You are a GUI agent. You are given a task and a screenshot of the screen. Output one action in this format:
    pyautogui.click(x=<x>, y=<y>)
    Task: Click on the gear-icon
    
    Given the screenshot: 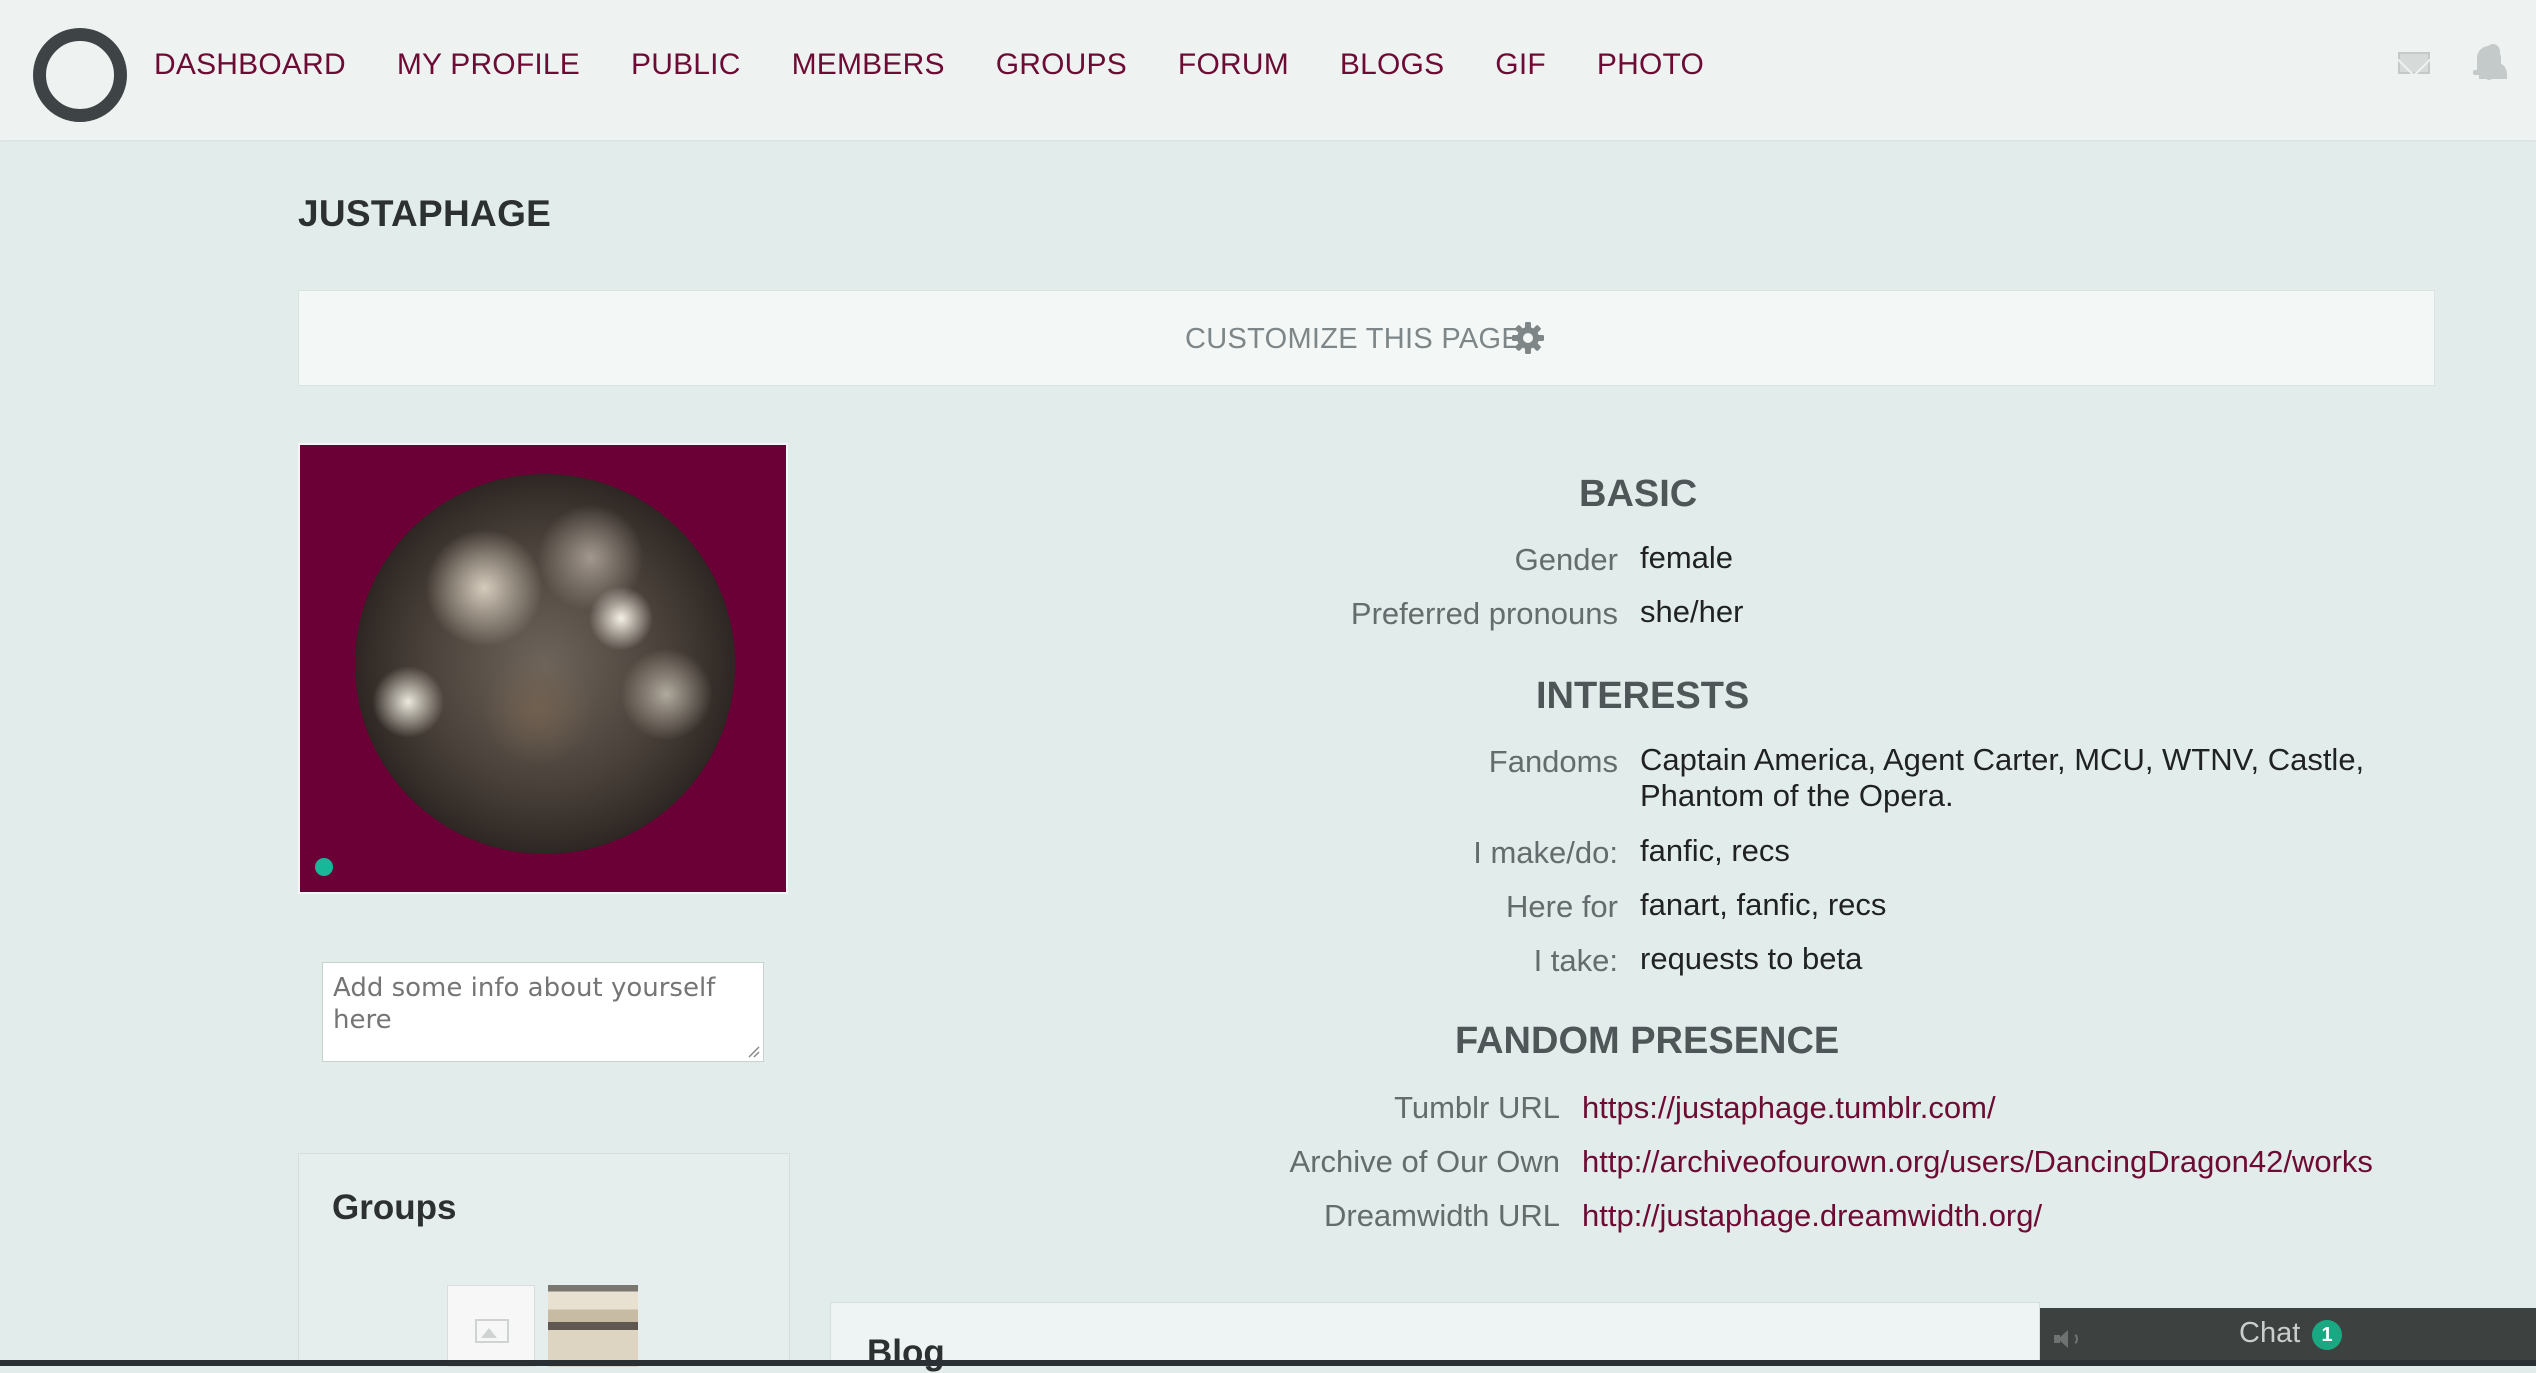 What is the action you would take?
    pyautogui.click(x=1528, y=338)
    